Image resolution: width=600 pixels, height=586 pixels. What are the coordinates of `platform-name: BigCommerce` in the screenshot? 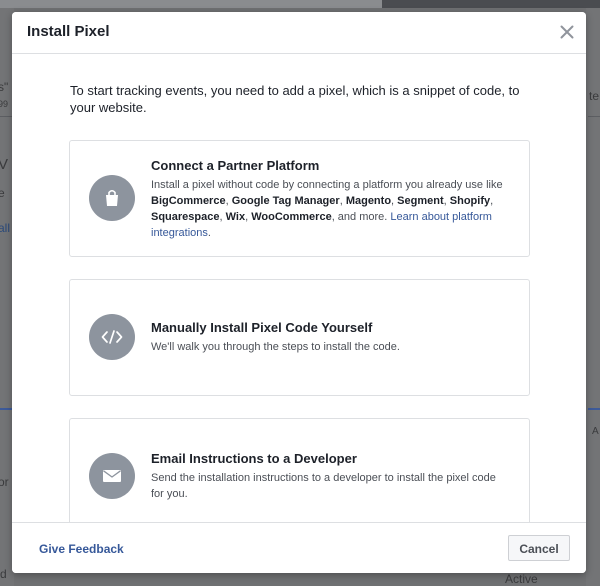 It's located at (188, 201).